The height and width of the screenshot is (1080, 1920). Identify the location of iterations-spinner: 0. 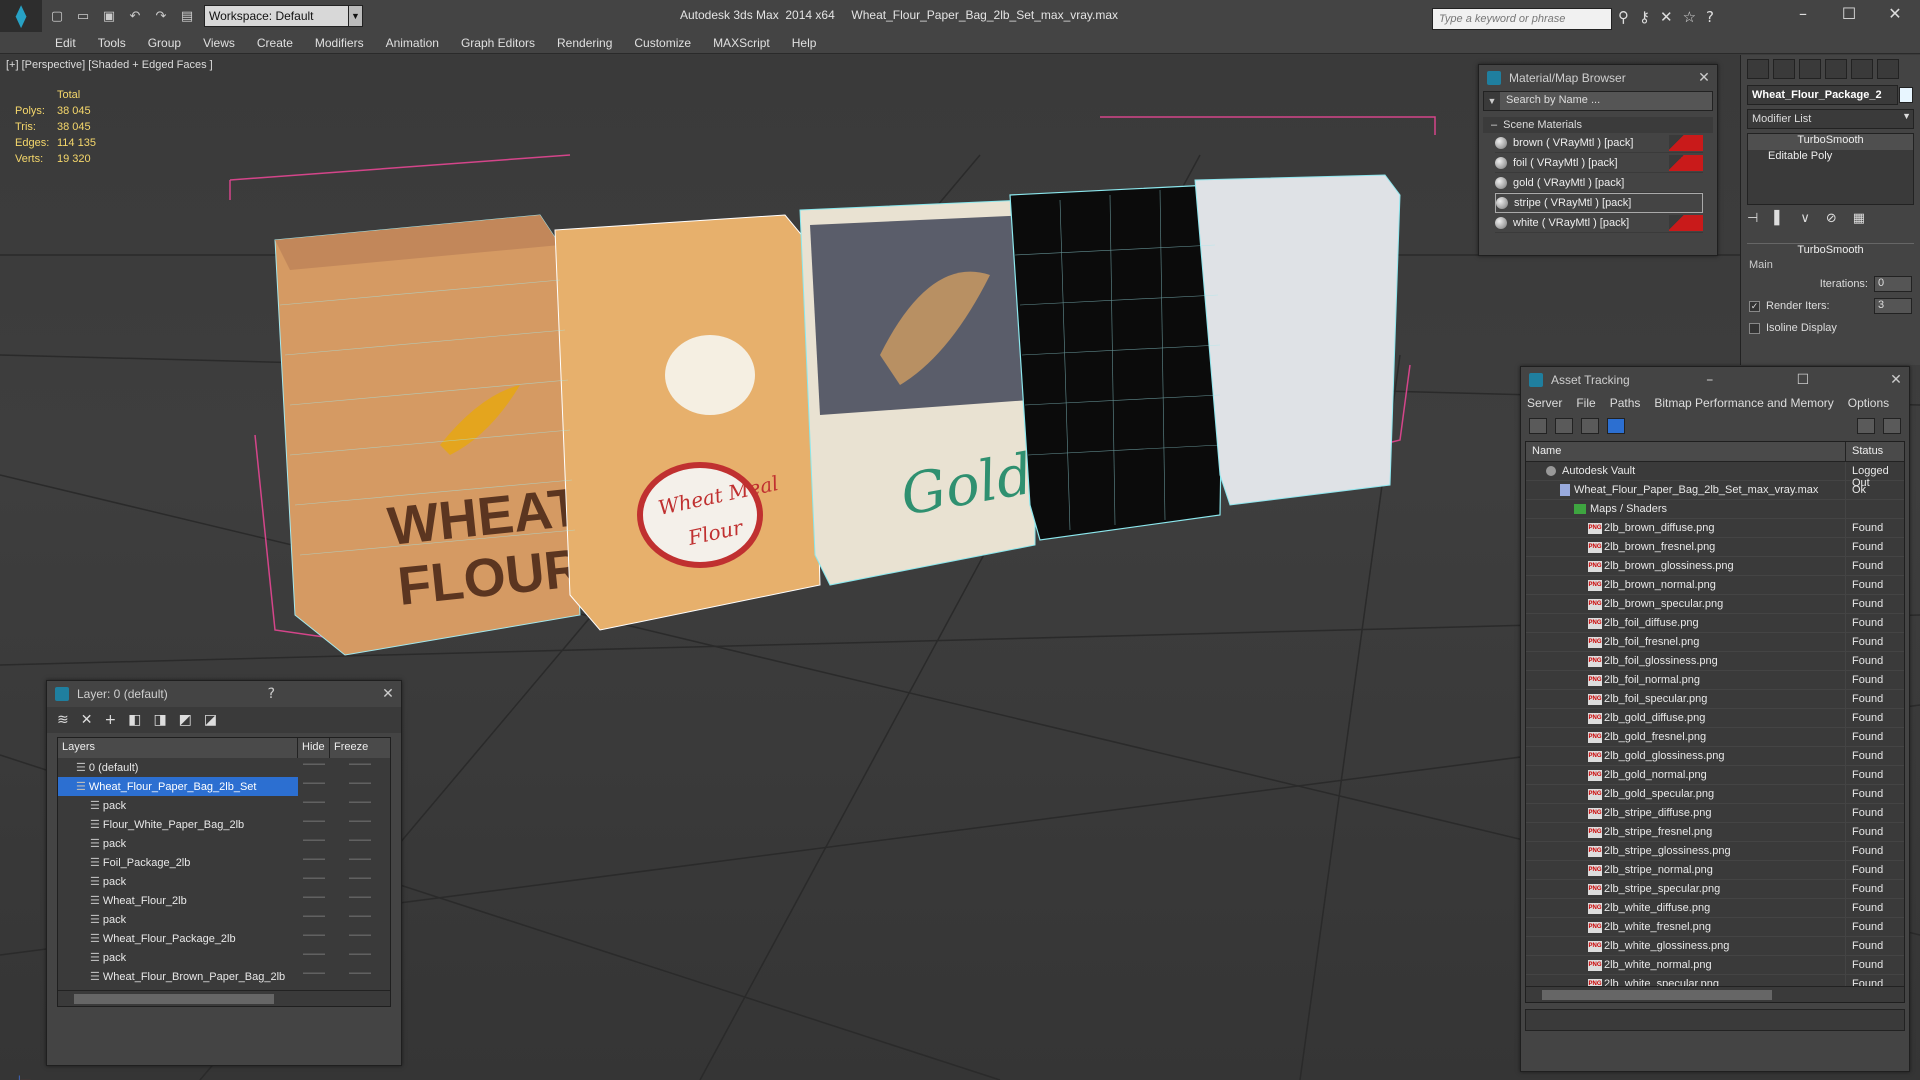
(1893, 284).